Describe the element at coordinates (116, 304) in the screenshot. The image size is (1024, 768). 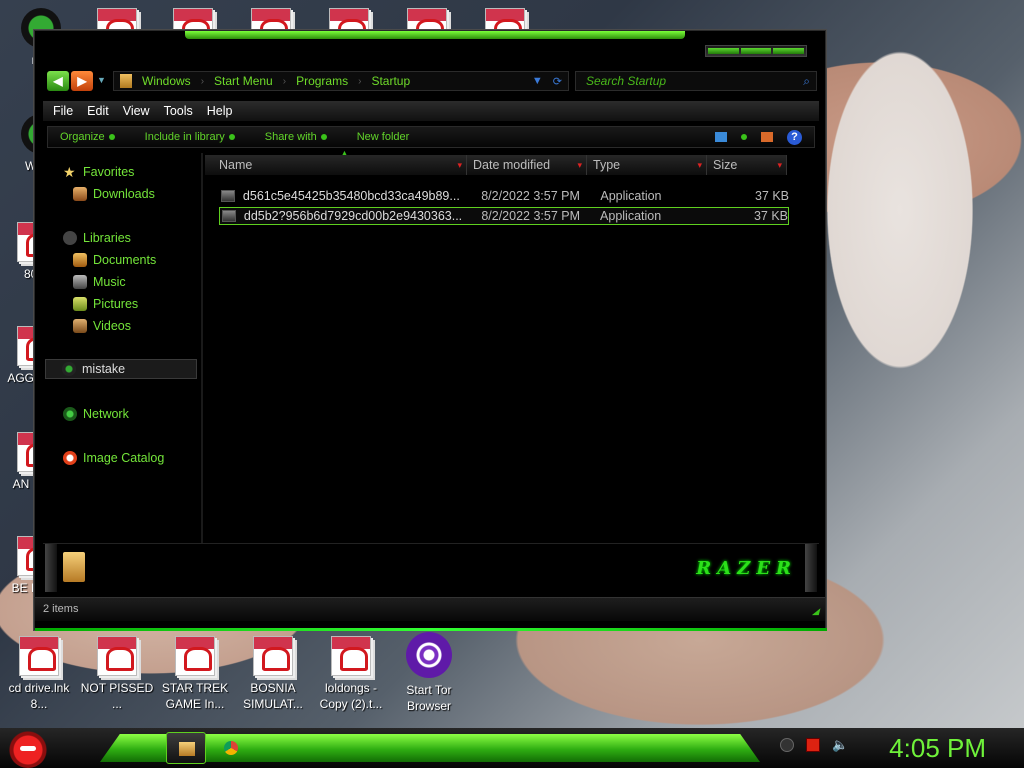
I see `nav-label: Pictures` at that location.